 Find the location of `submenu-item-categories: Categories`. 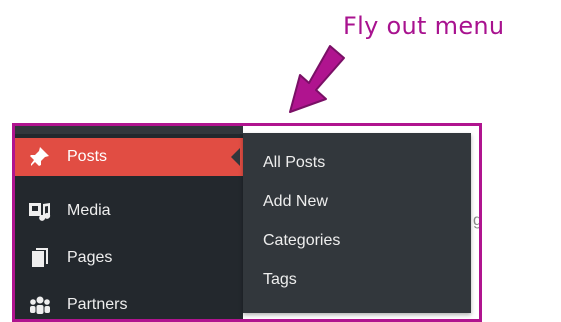

submenu-item-categories: Categories is located at coordinates (301, 241).